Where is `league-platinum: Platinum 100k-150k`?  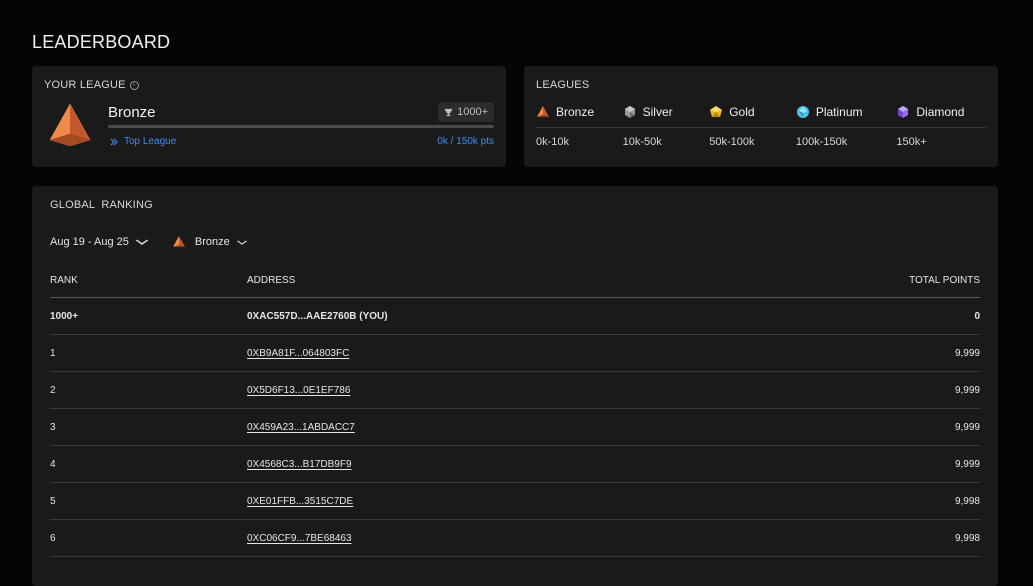 league-platinum: Platinum 100k-150k is located at coordinates (829, 126).